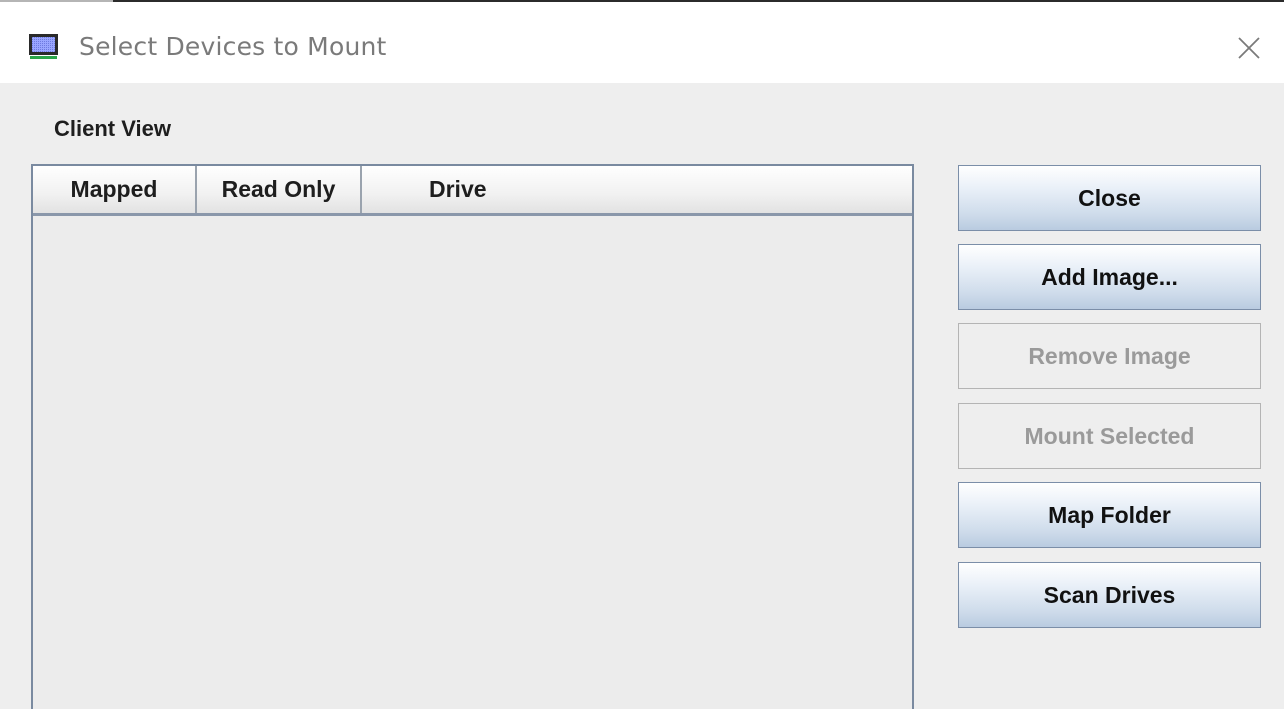  I want to click on scan-drives-button: Scan Drives, so click(1109, 595).